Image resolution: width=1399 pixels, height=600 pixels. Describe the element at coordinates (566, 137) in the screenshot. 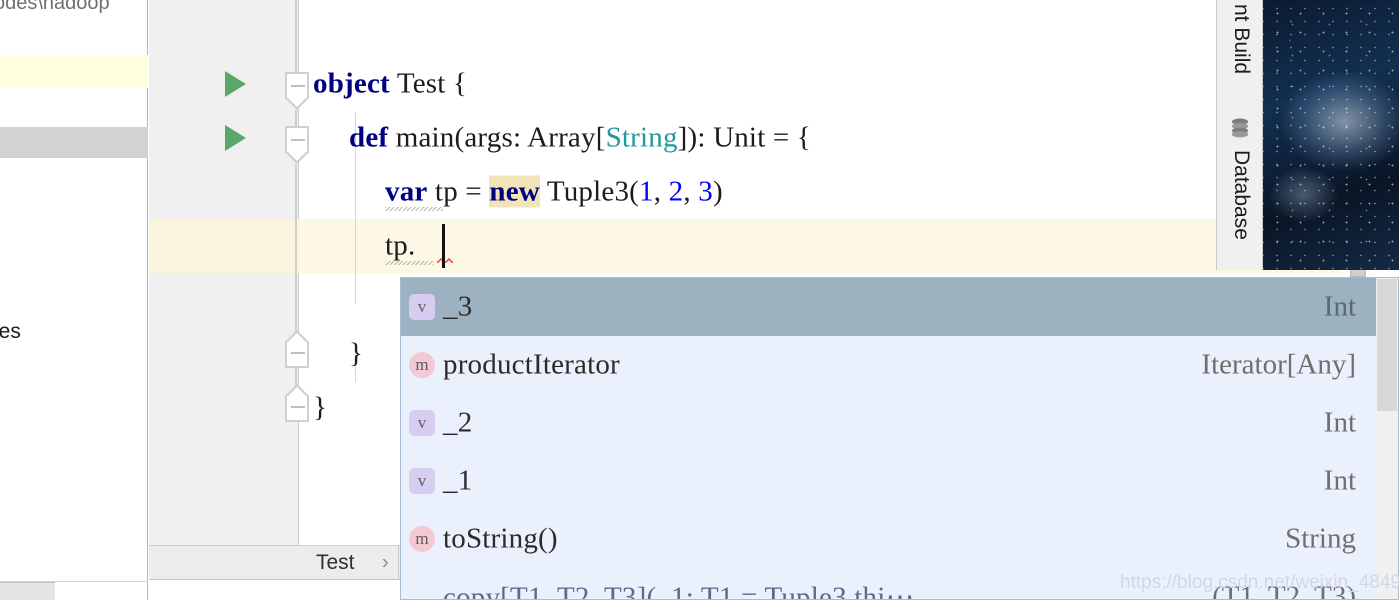

I see `type-array: Array[` at that location.